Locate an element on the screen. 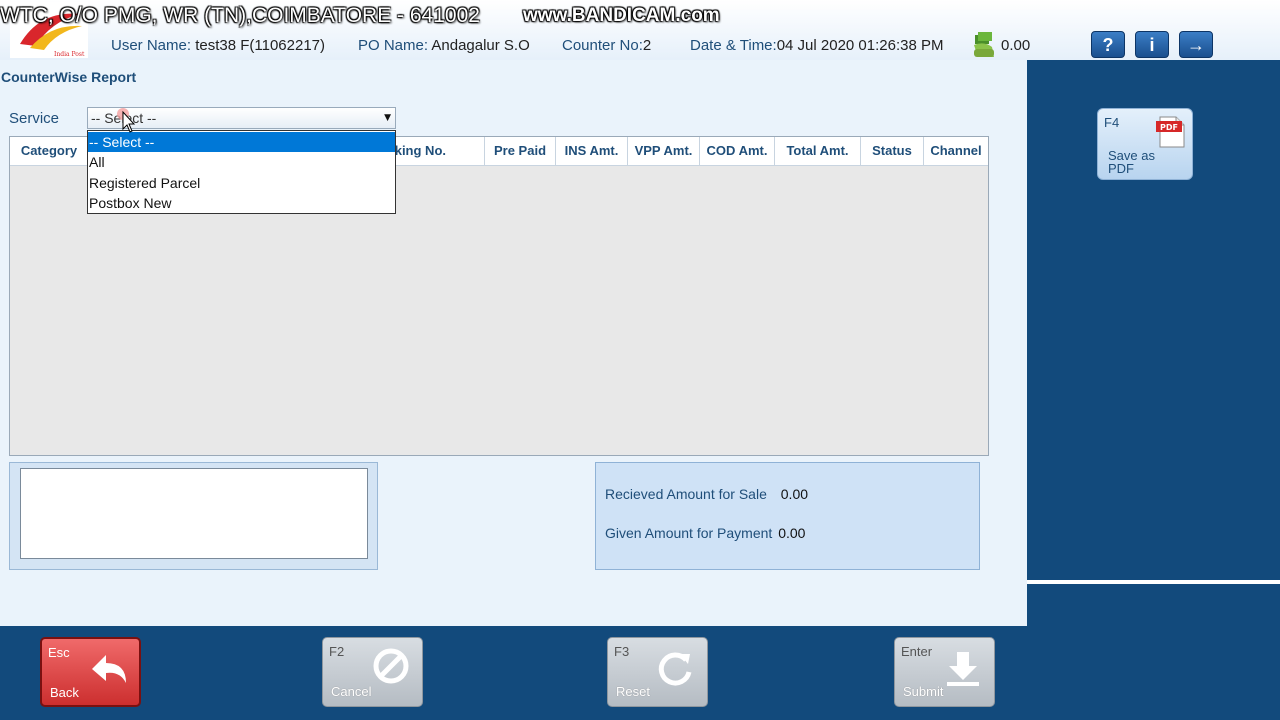 This screenshot has height=720, width=1280. column-header-category: Category is located at coordinates (49, 151).